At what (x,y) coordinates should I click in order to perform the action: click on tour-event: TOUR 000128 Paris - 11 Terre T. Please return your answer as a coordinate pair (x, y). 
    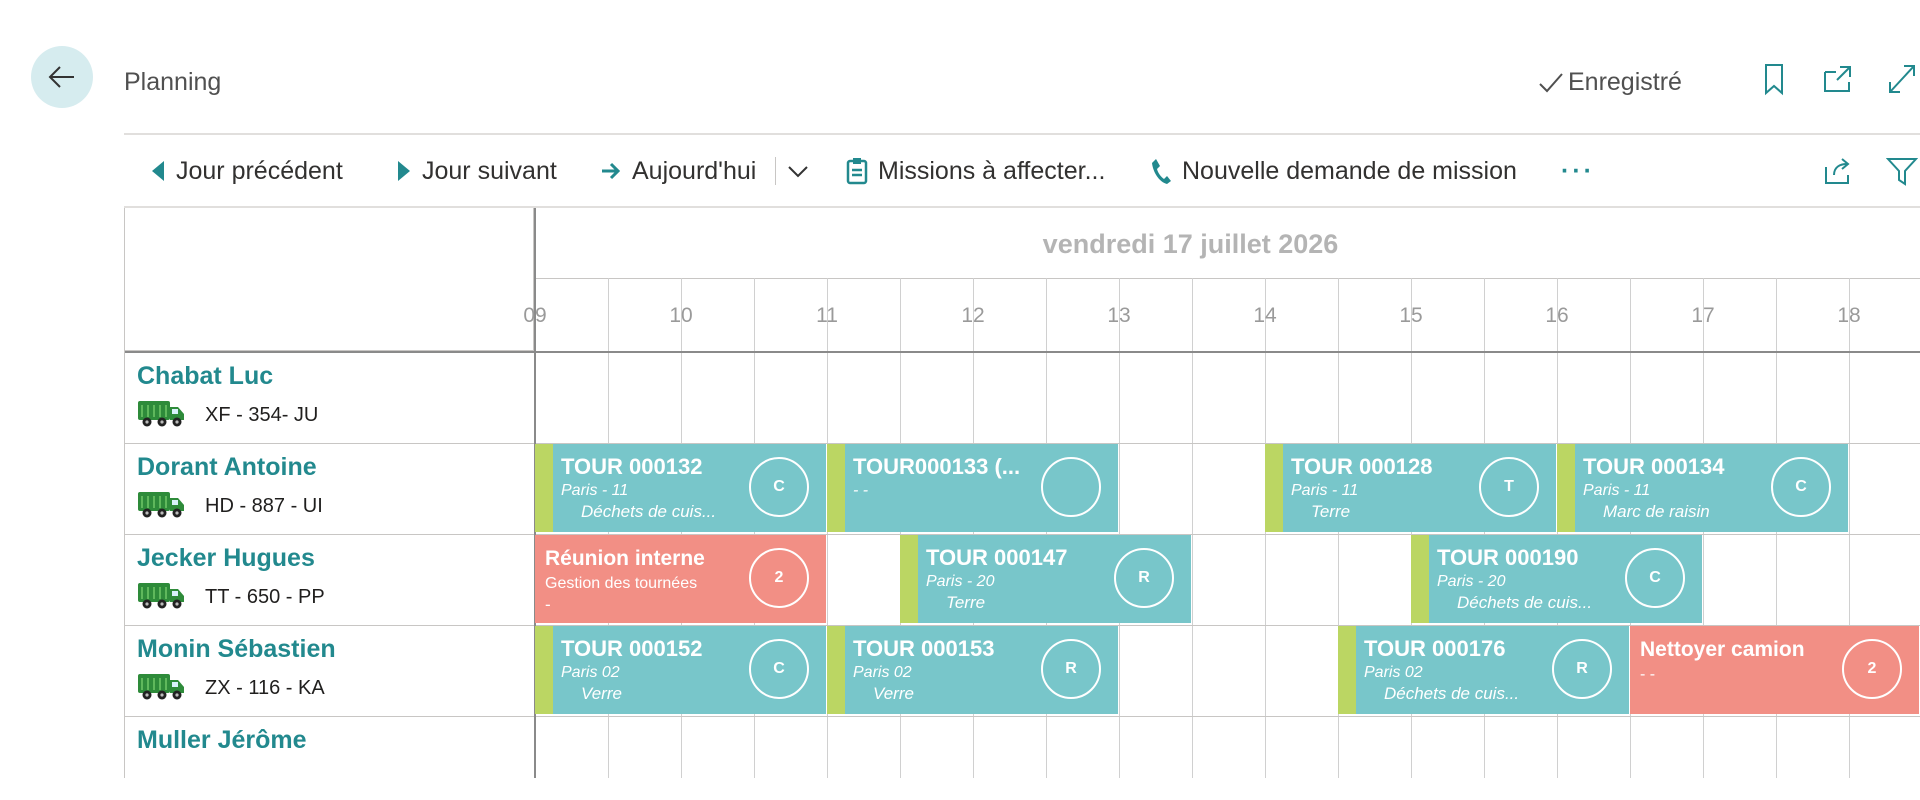
    Looking at the image, I should click on (1410, 488).